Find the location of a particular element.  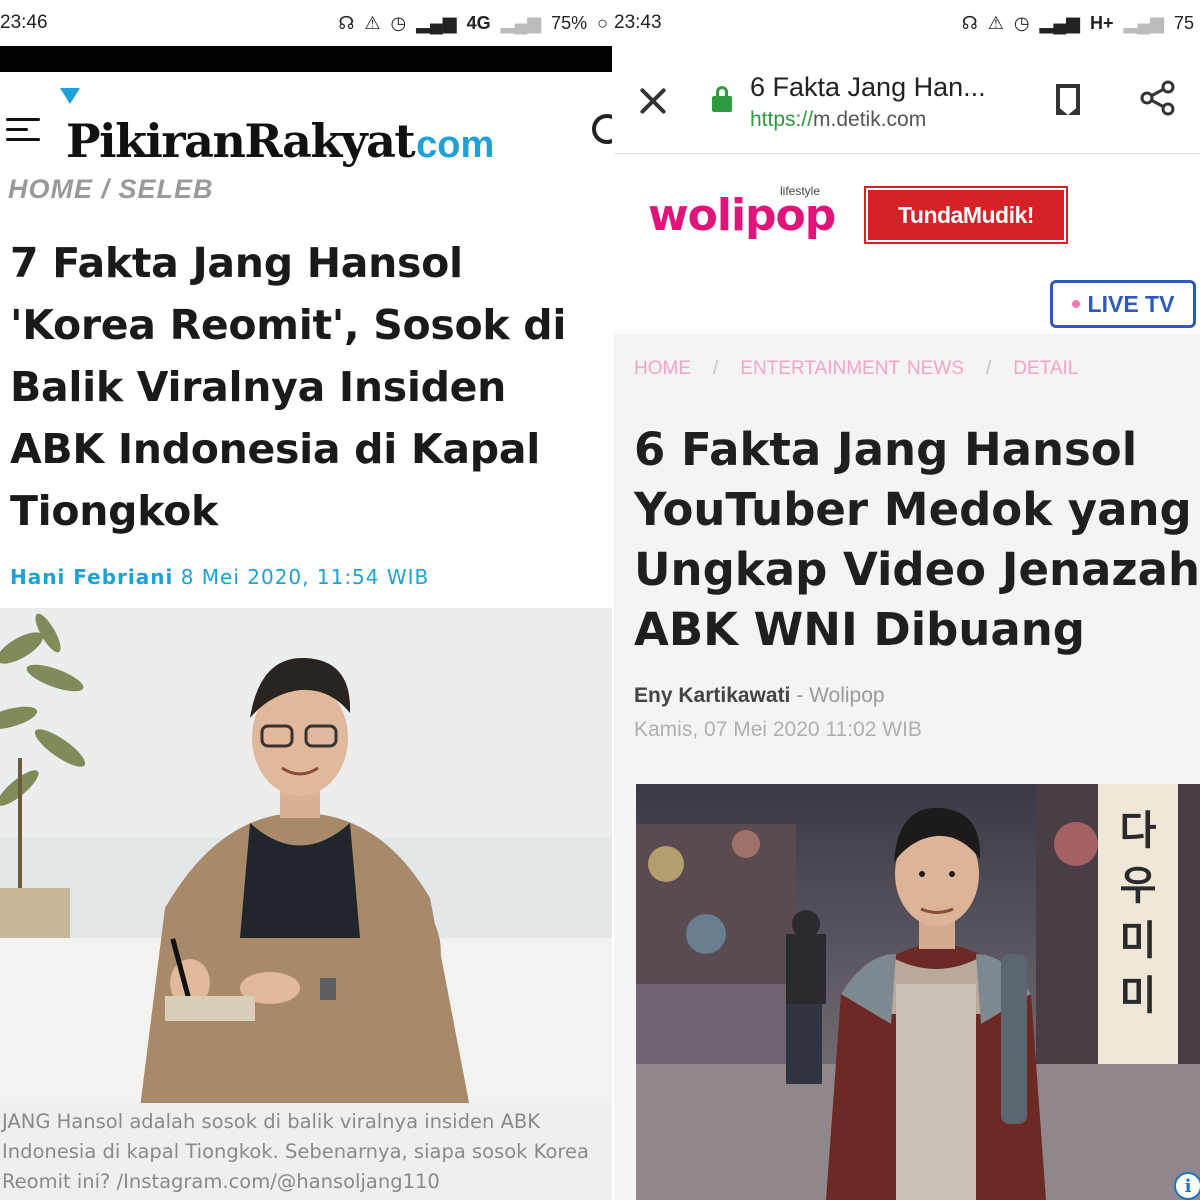

breadcrumb: HOME / SELEB is located at coordinates (111, 189).